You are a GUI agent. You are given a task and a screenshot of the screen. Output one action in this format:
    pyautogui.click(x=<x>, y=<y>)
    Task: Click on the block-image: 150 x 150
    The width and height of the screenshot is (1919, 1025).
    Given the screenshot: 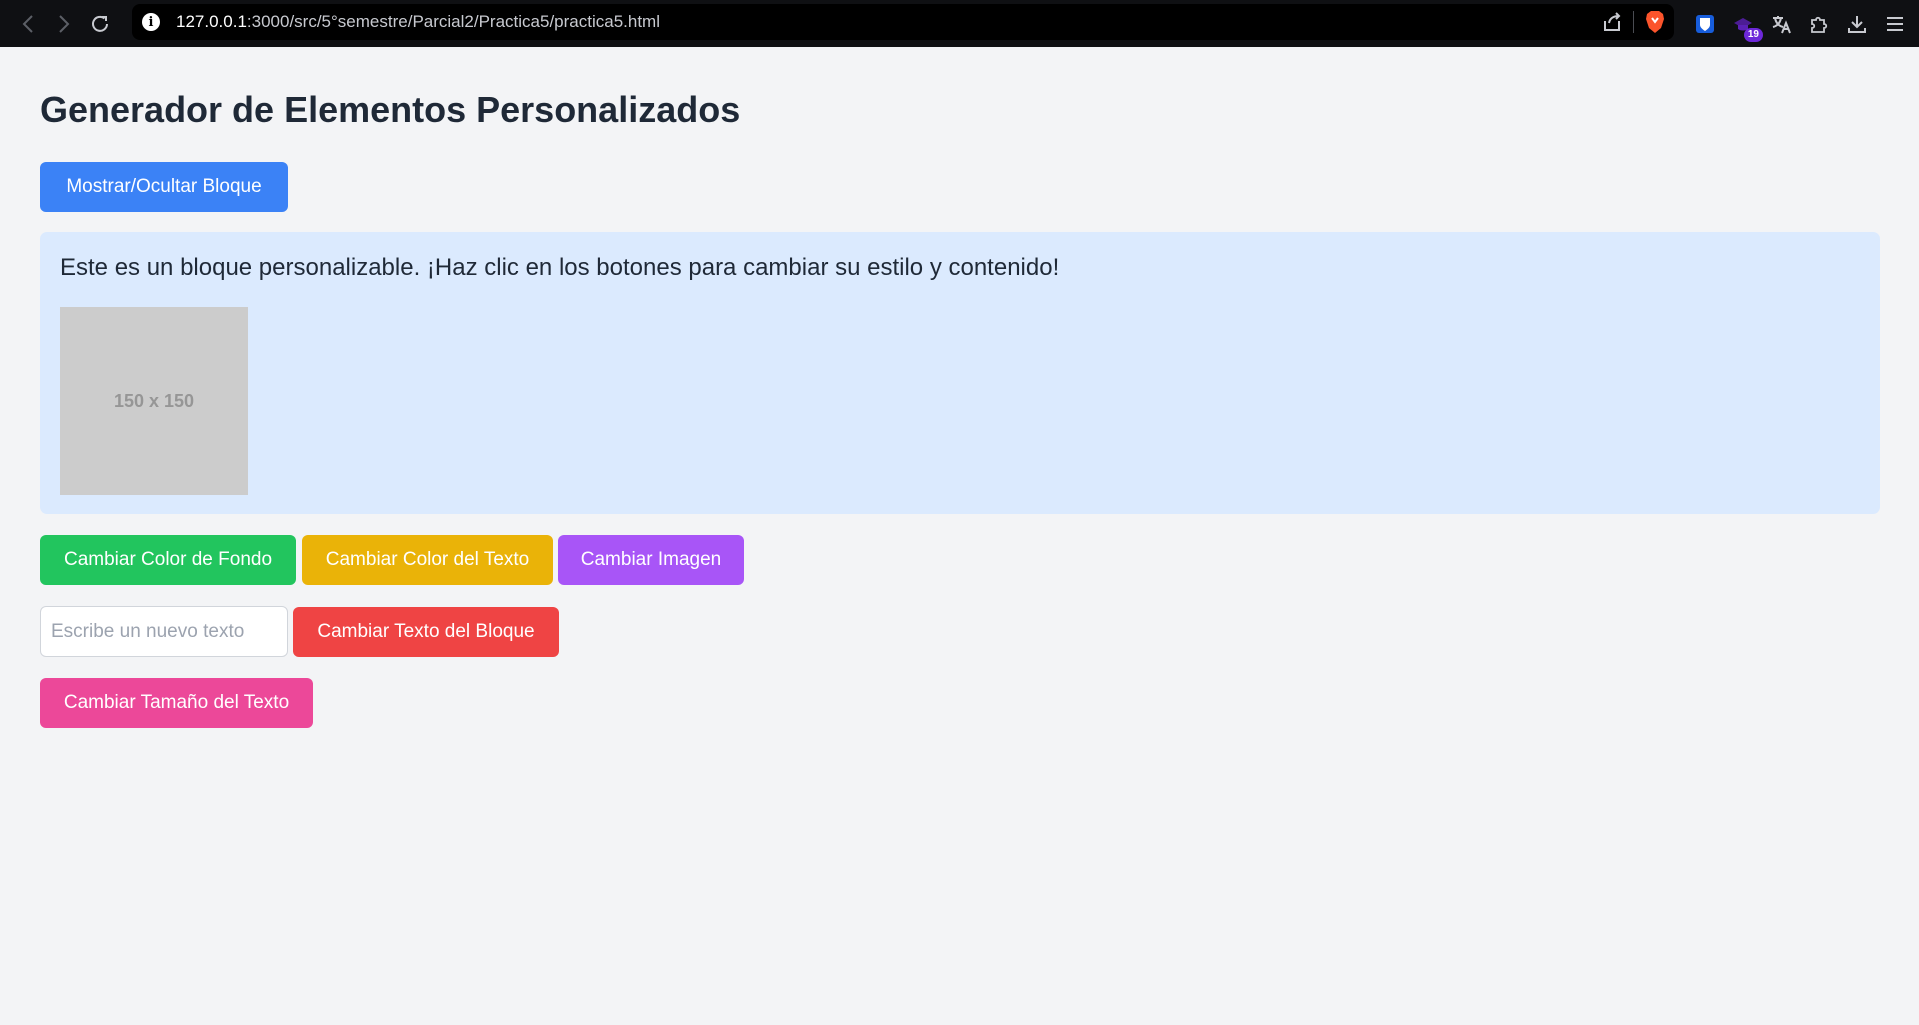 What is the action you would take?
    pyautogui.click(x=154, y=401)
    